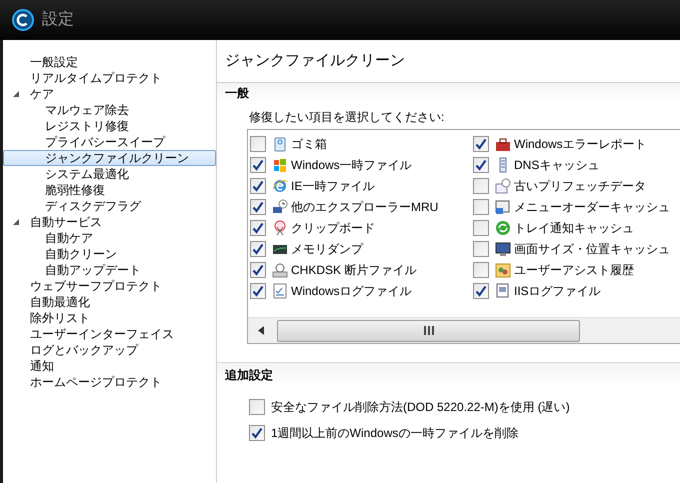  What do you see at coordinates (280, 186) in the screenshot?
I see `browser-e-icon` at bounding box center [280, 186].